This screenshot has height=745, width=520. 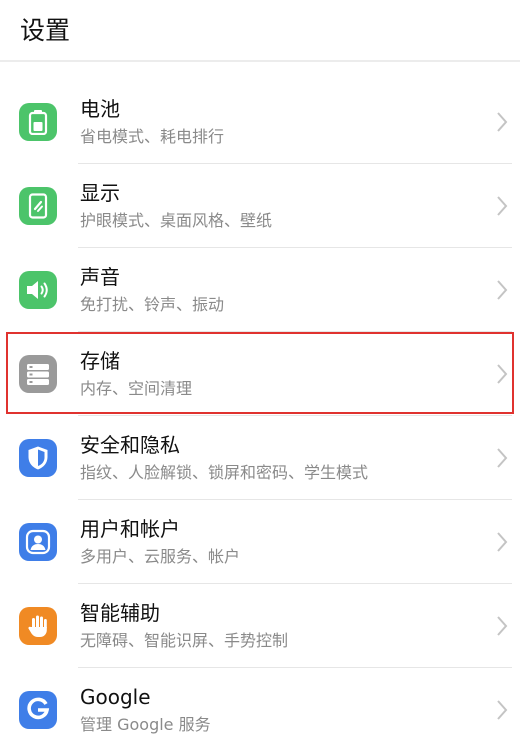 I want to click on settings-item-title: Google, so click(x=115, y=697).